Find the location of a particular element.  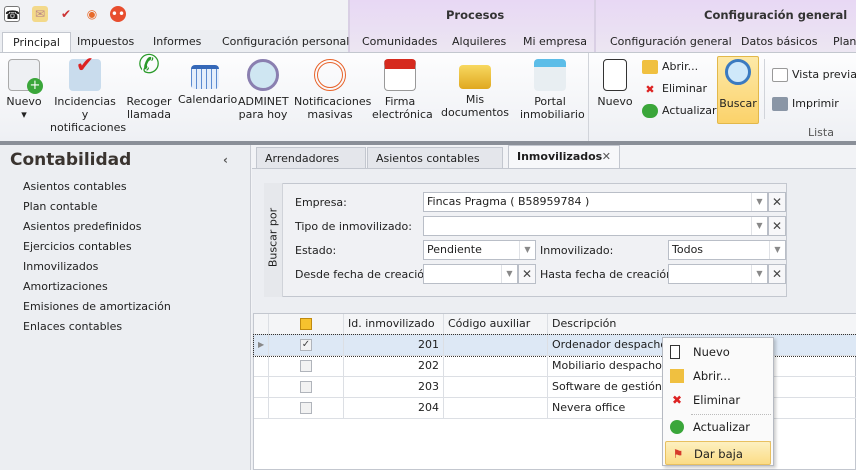

tab-comunidades: Comunidades is located at coordinates (399, 42).